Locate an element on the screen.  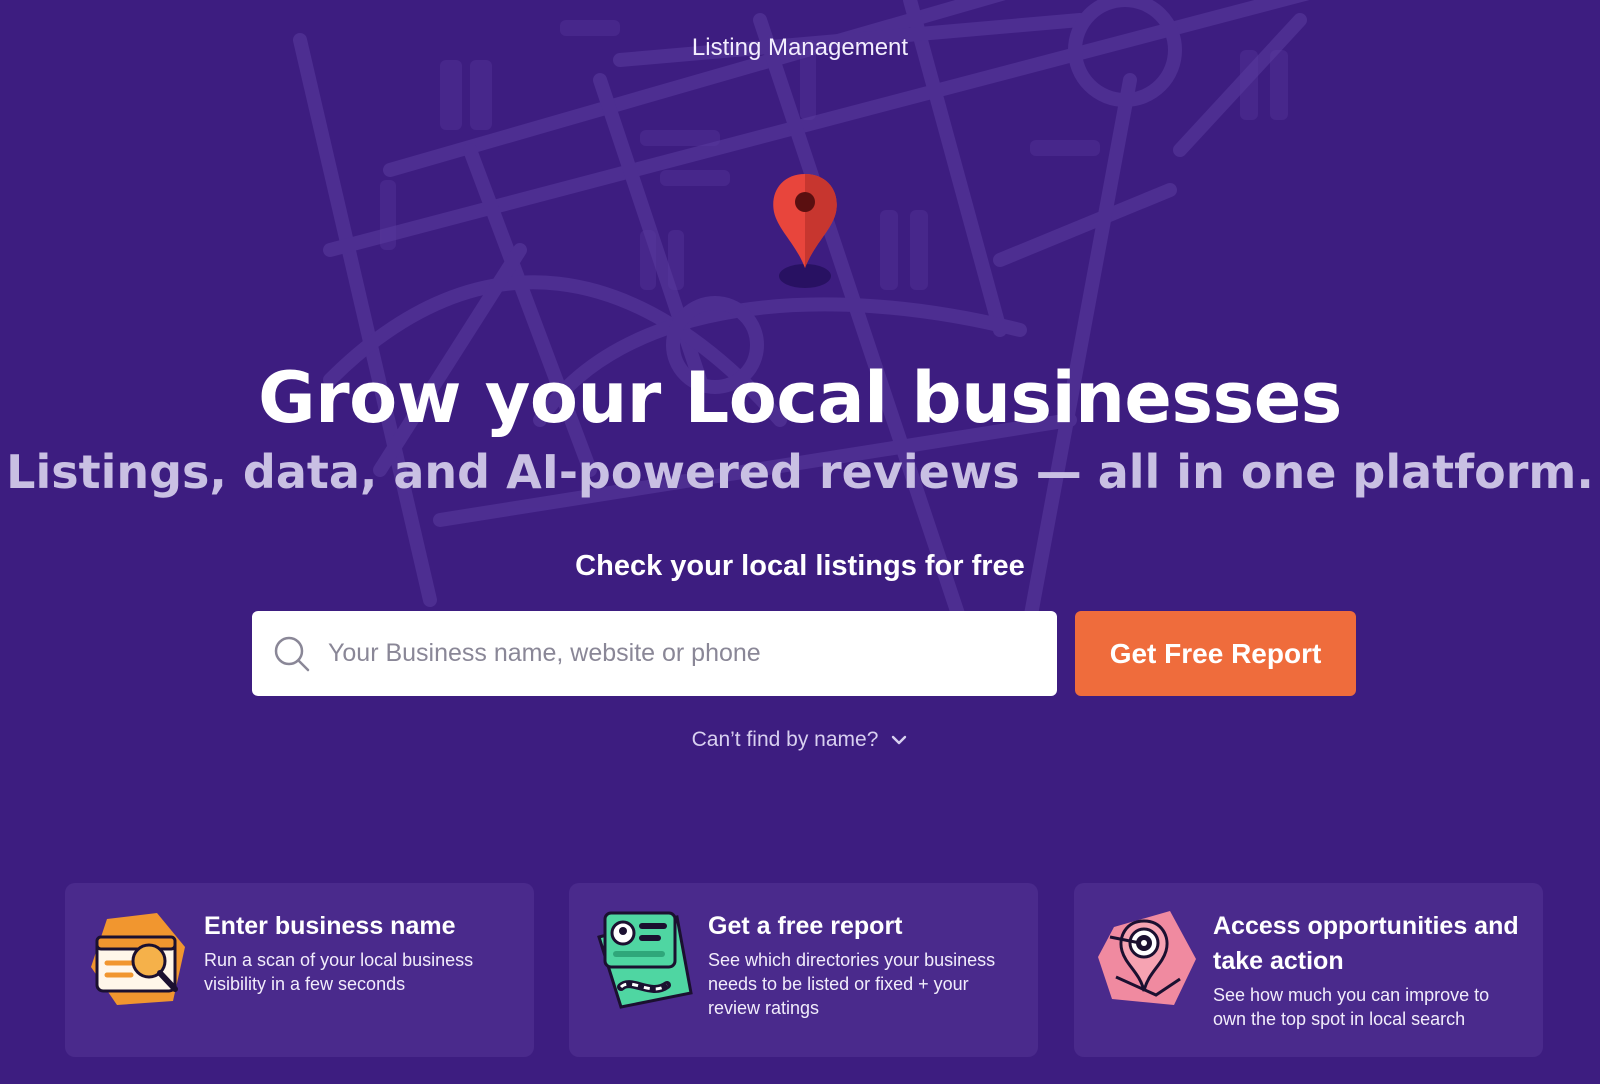
section-label: Listing Management is located at coordinates (800, 47).